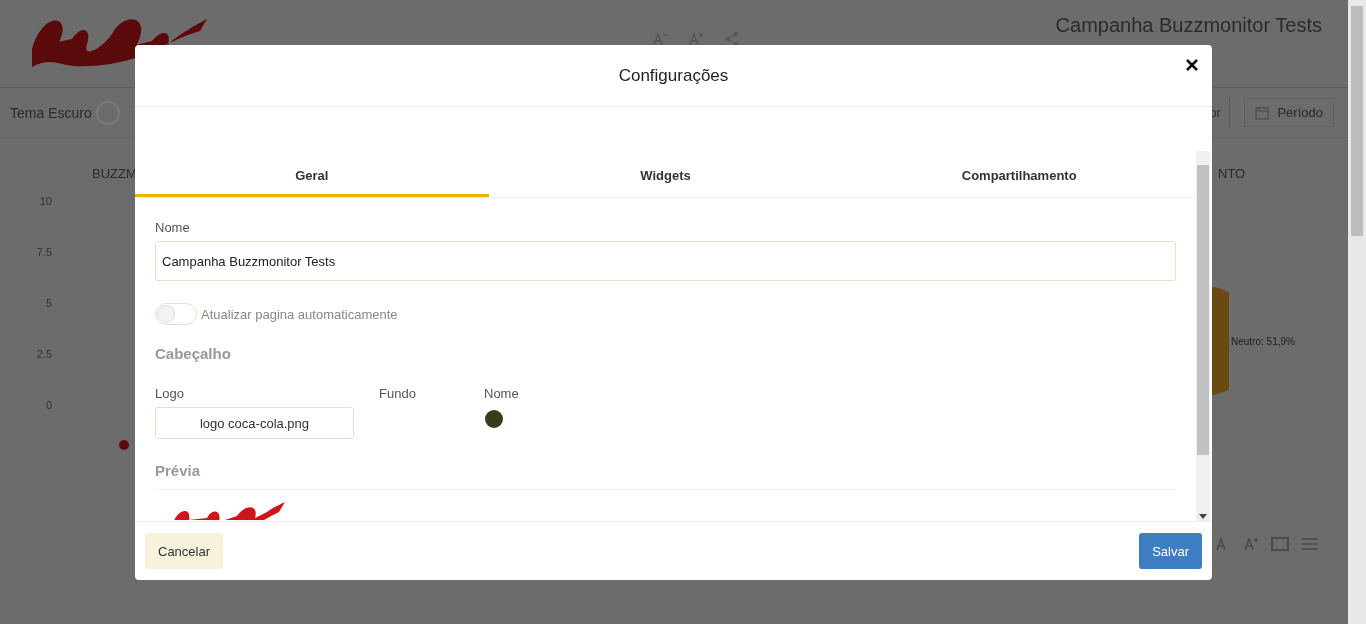 The image size is (1366, 624). What do you see at coordinates (1232, 173) in the screenshot?
I see `chart-title: NTO` at bounding box center [1232, 173].